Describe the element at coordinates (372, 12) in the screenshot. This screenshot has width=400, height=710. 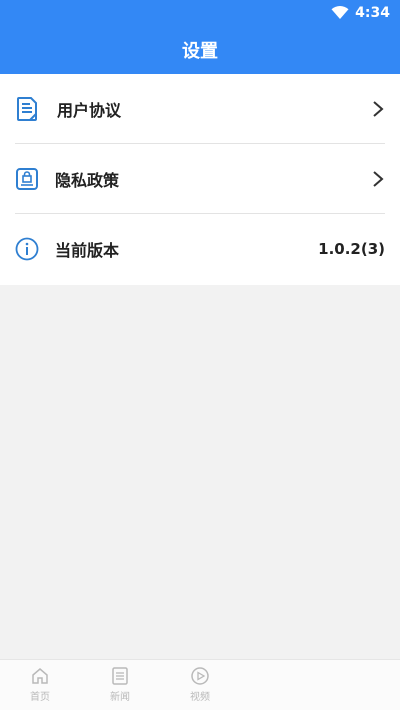
I see `status-time: 4:34` at that location.